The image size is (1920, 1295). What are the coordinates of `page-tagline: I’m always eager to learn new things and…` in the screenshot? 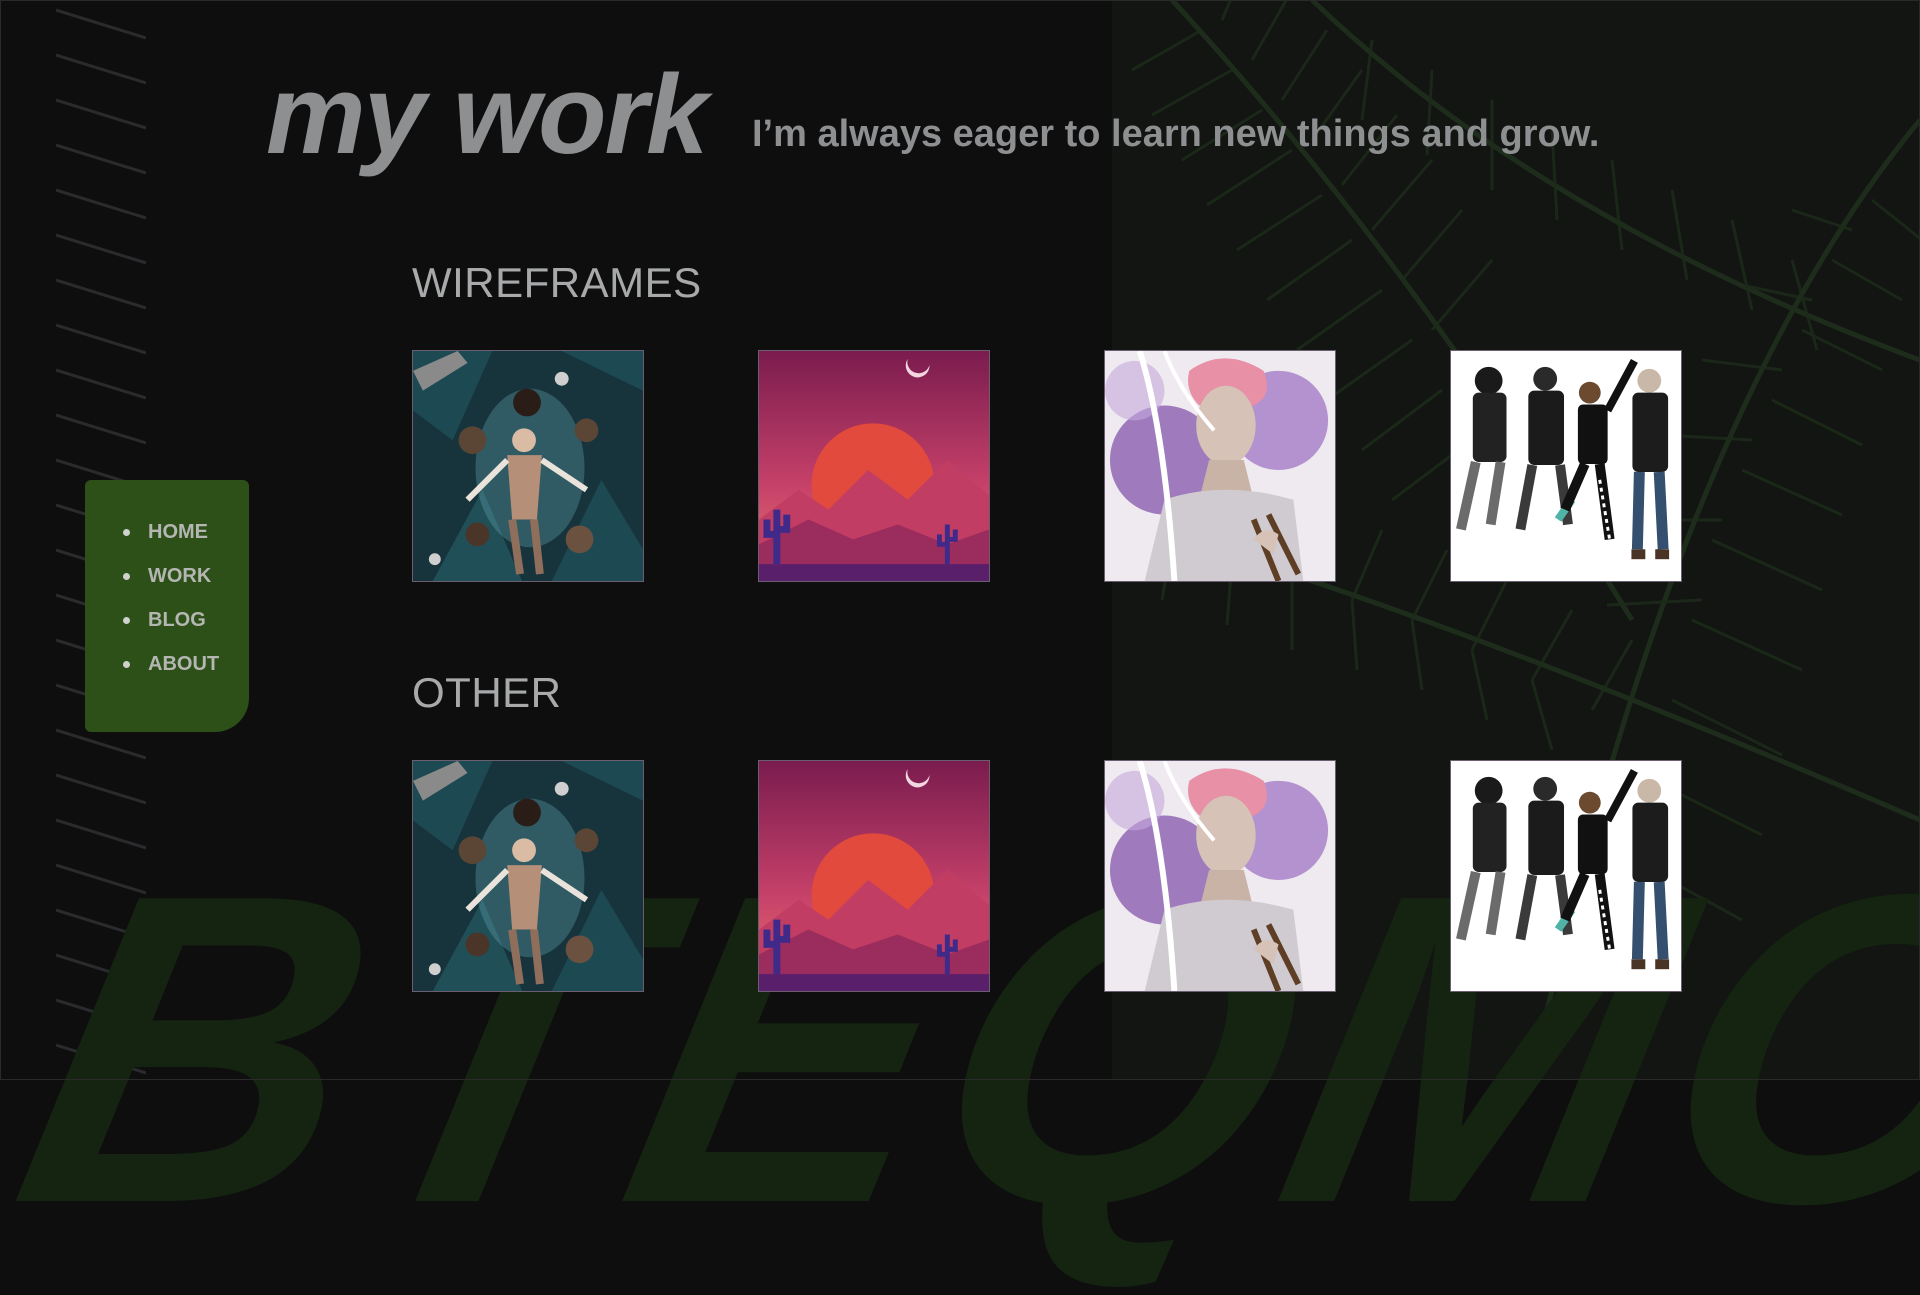 It's located at (1176, 134).